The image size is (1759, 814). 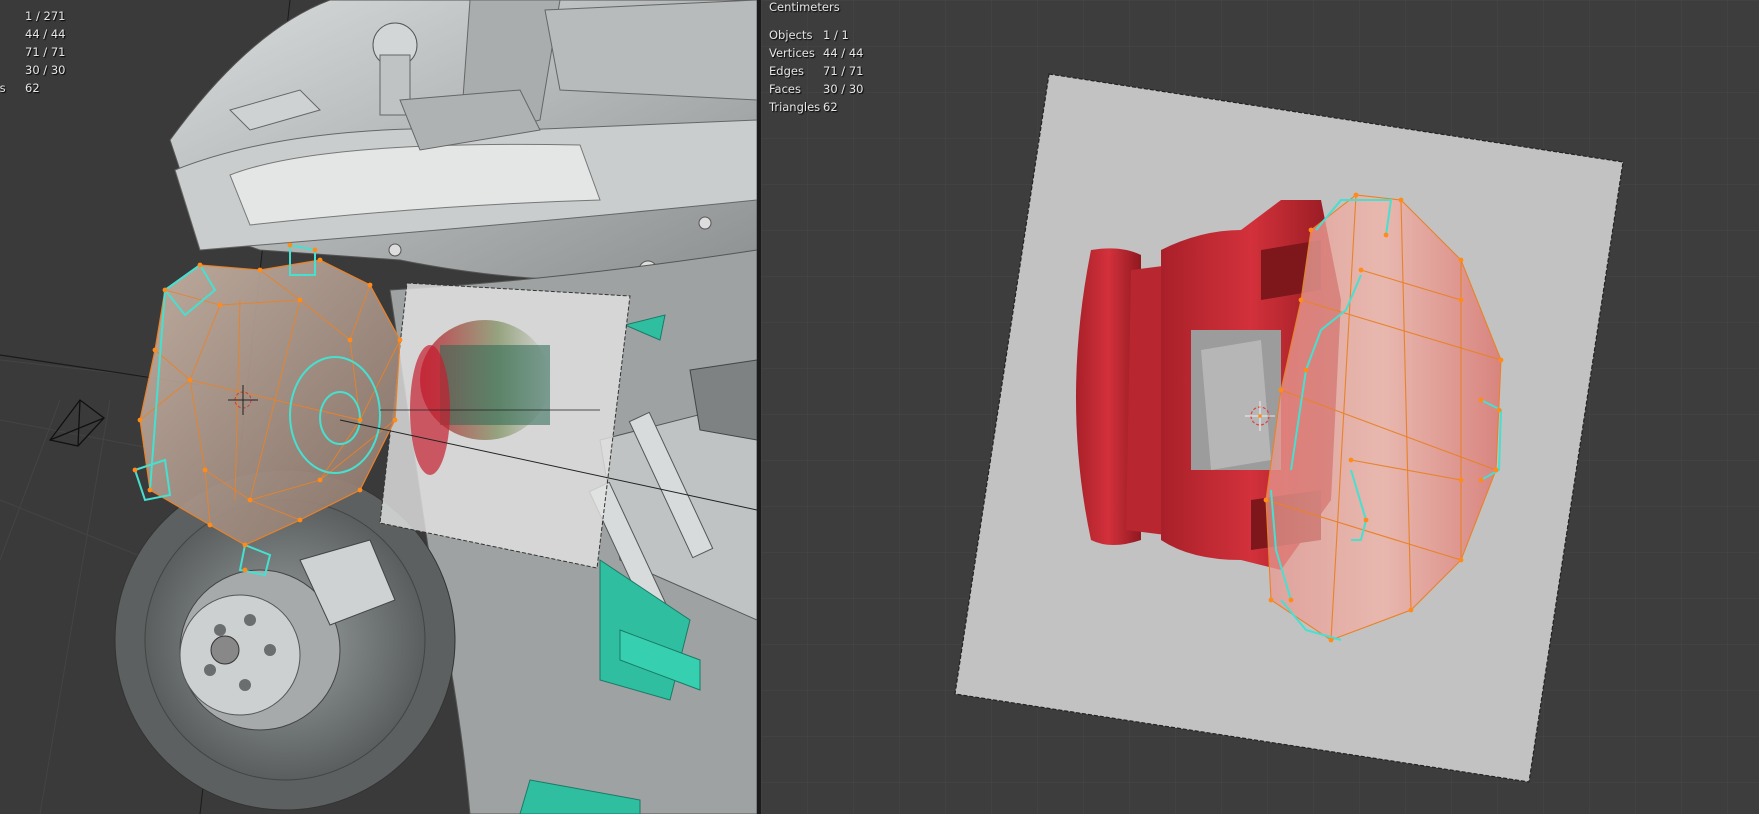 I want to click on stat-label: Objects, so click(x=791, y=35).